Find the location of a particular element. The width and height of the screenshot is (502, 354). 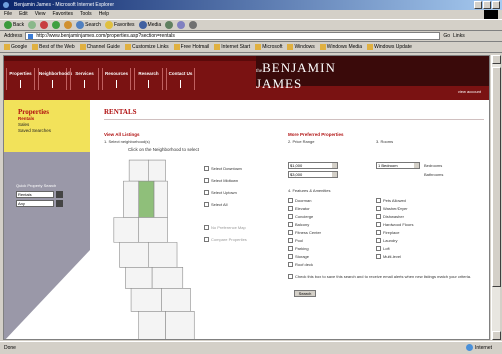

map-region-selected is located at coordinates (146, 199).